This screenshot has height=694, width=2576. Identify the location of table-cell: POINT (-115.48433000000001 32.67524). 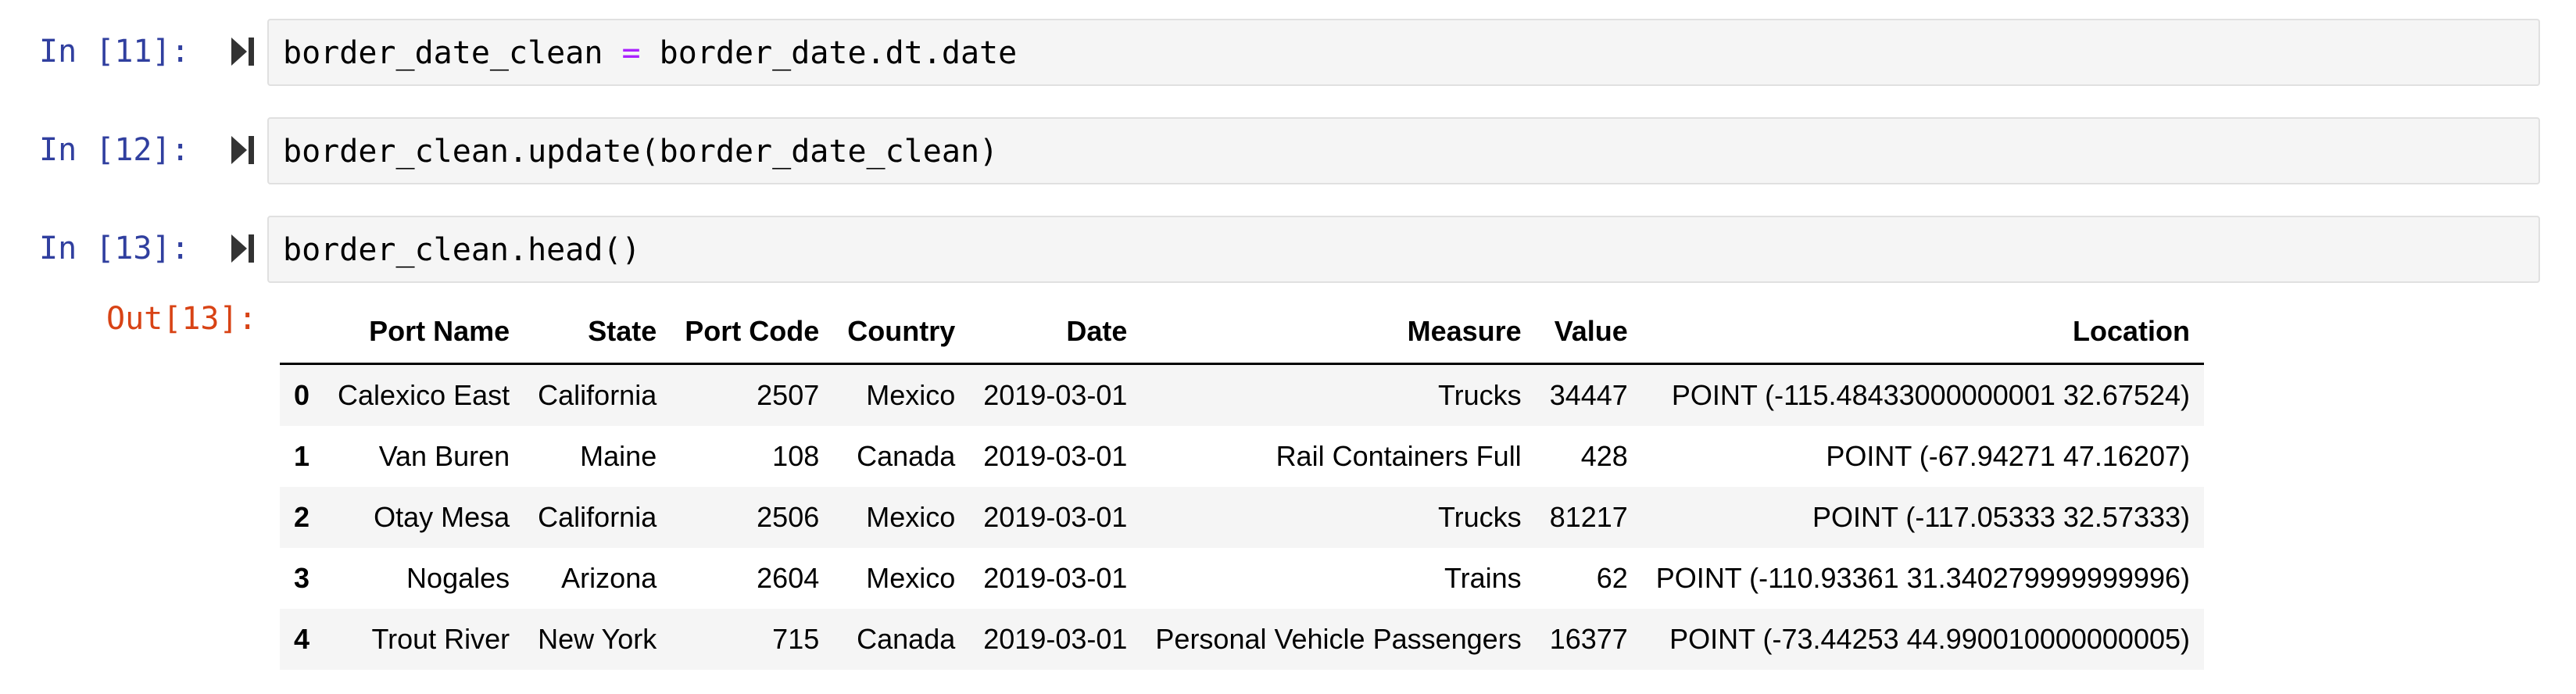
(1930, 395).